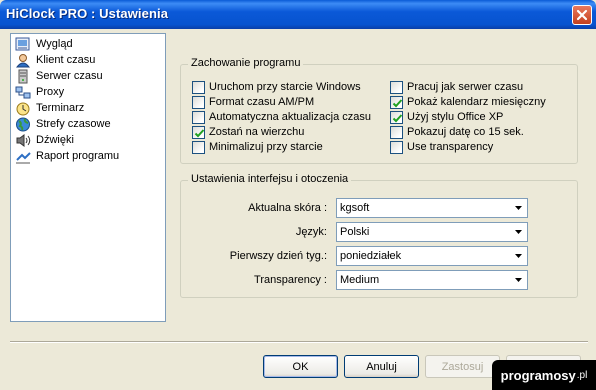  I want to click on field-label: Transparency :, so click(290, 280).